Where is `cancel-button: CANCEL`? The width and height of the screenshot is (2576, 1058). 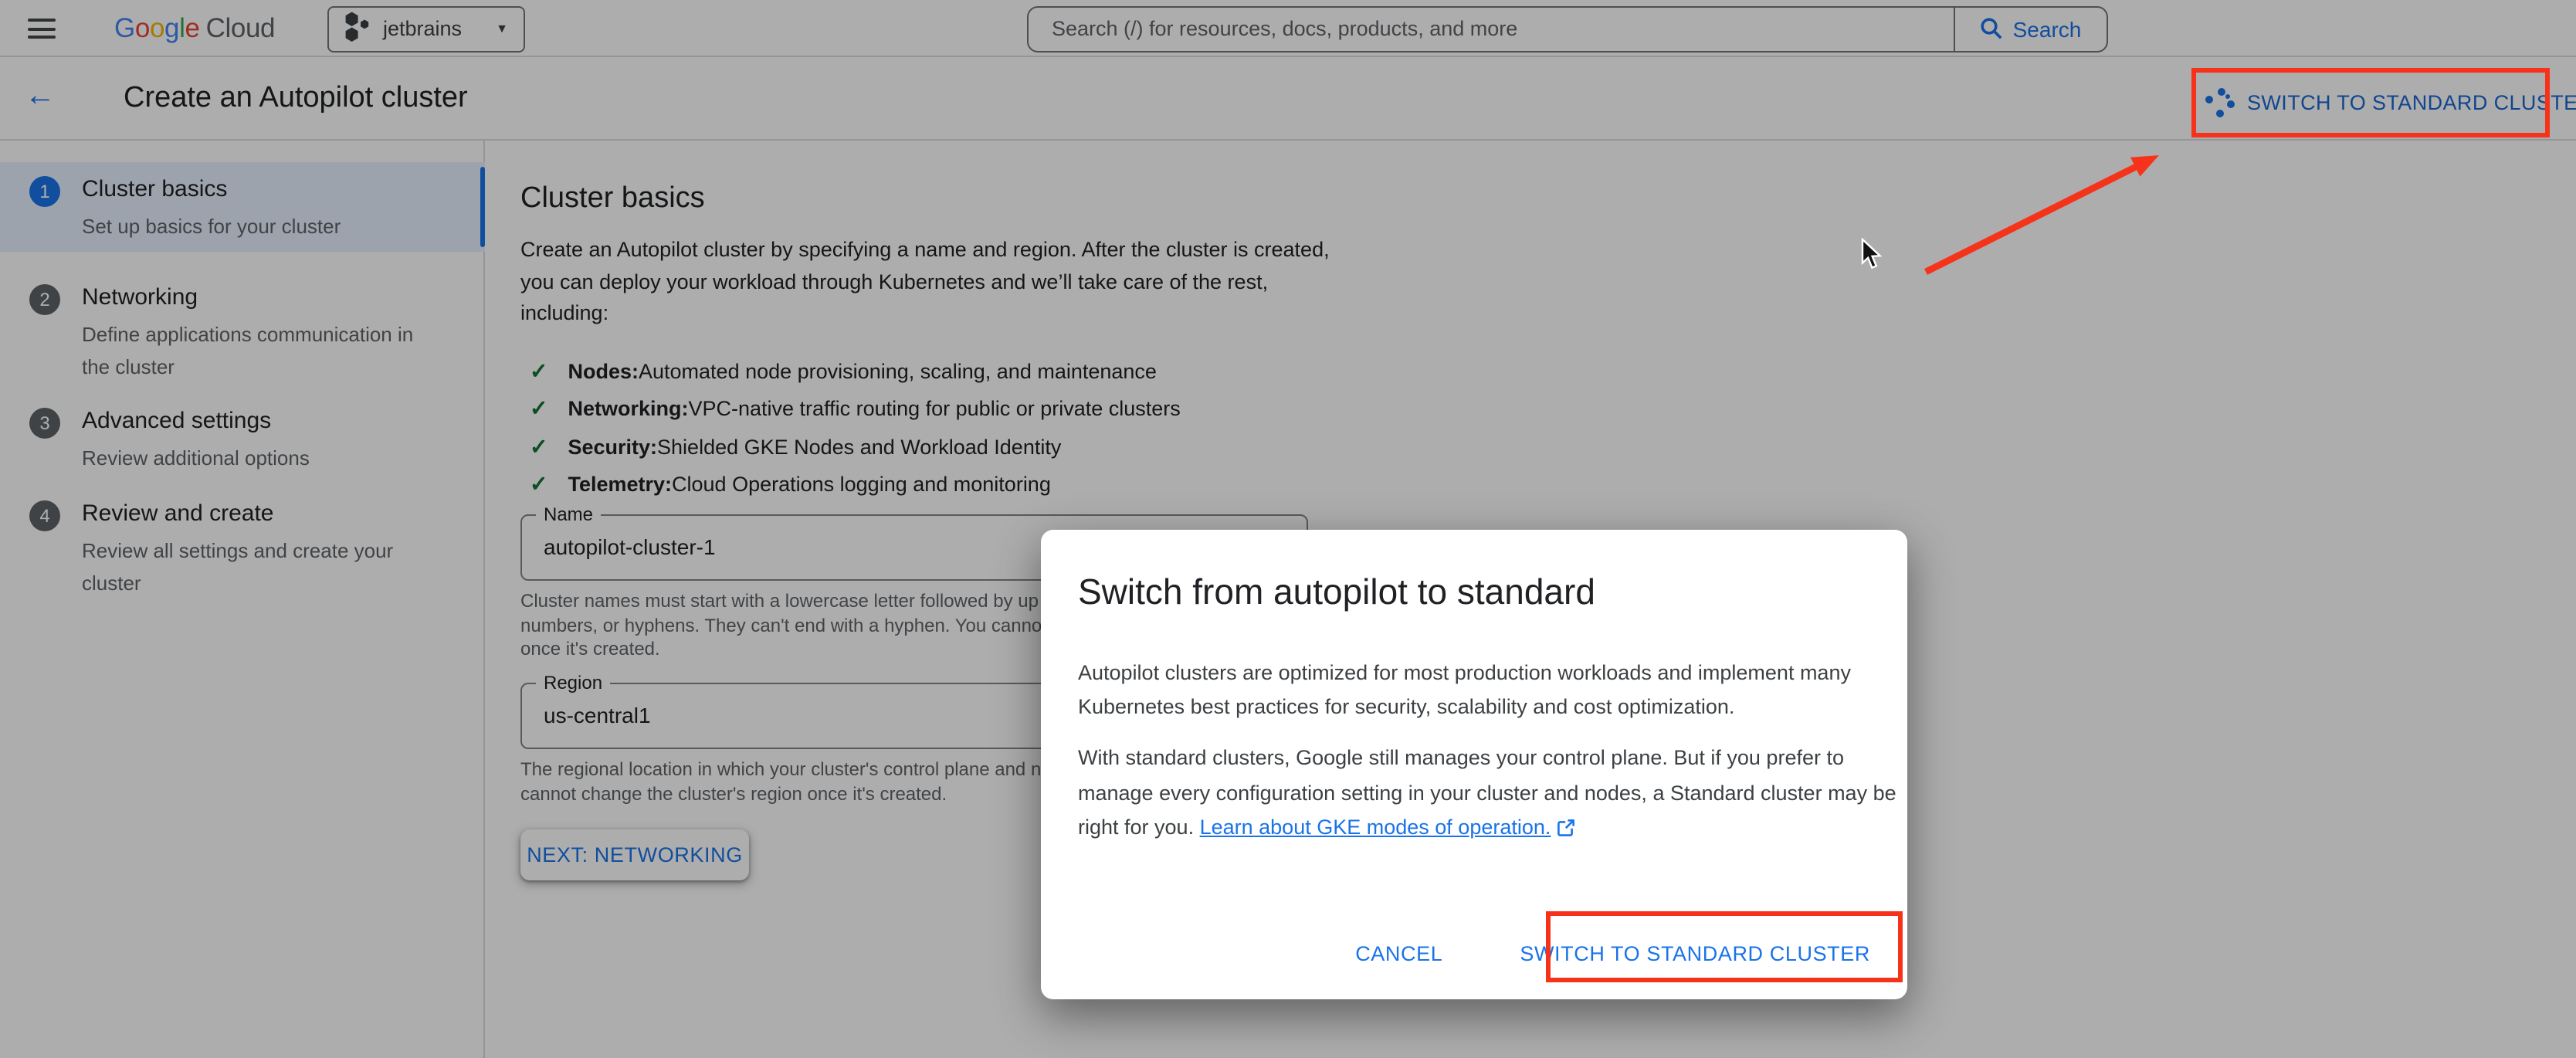
cancel-button: CANCEL is located at coordinates (1399, 953).